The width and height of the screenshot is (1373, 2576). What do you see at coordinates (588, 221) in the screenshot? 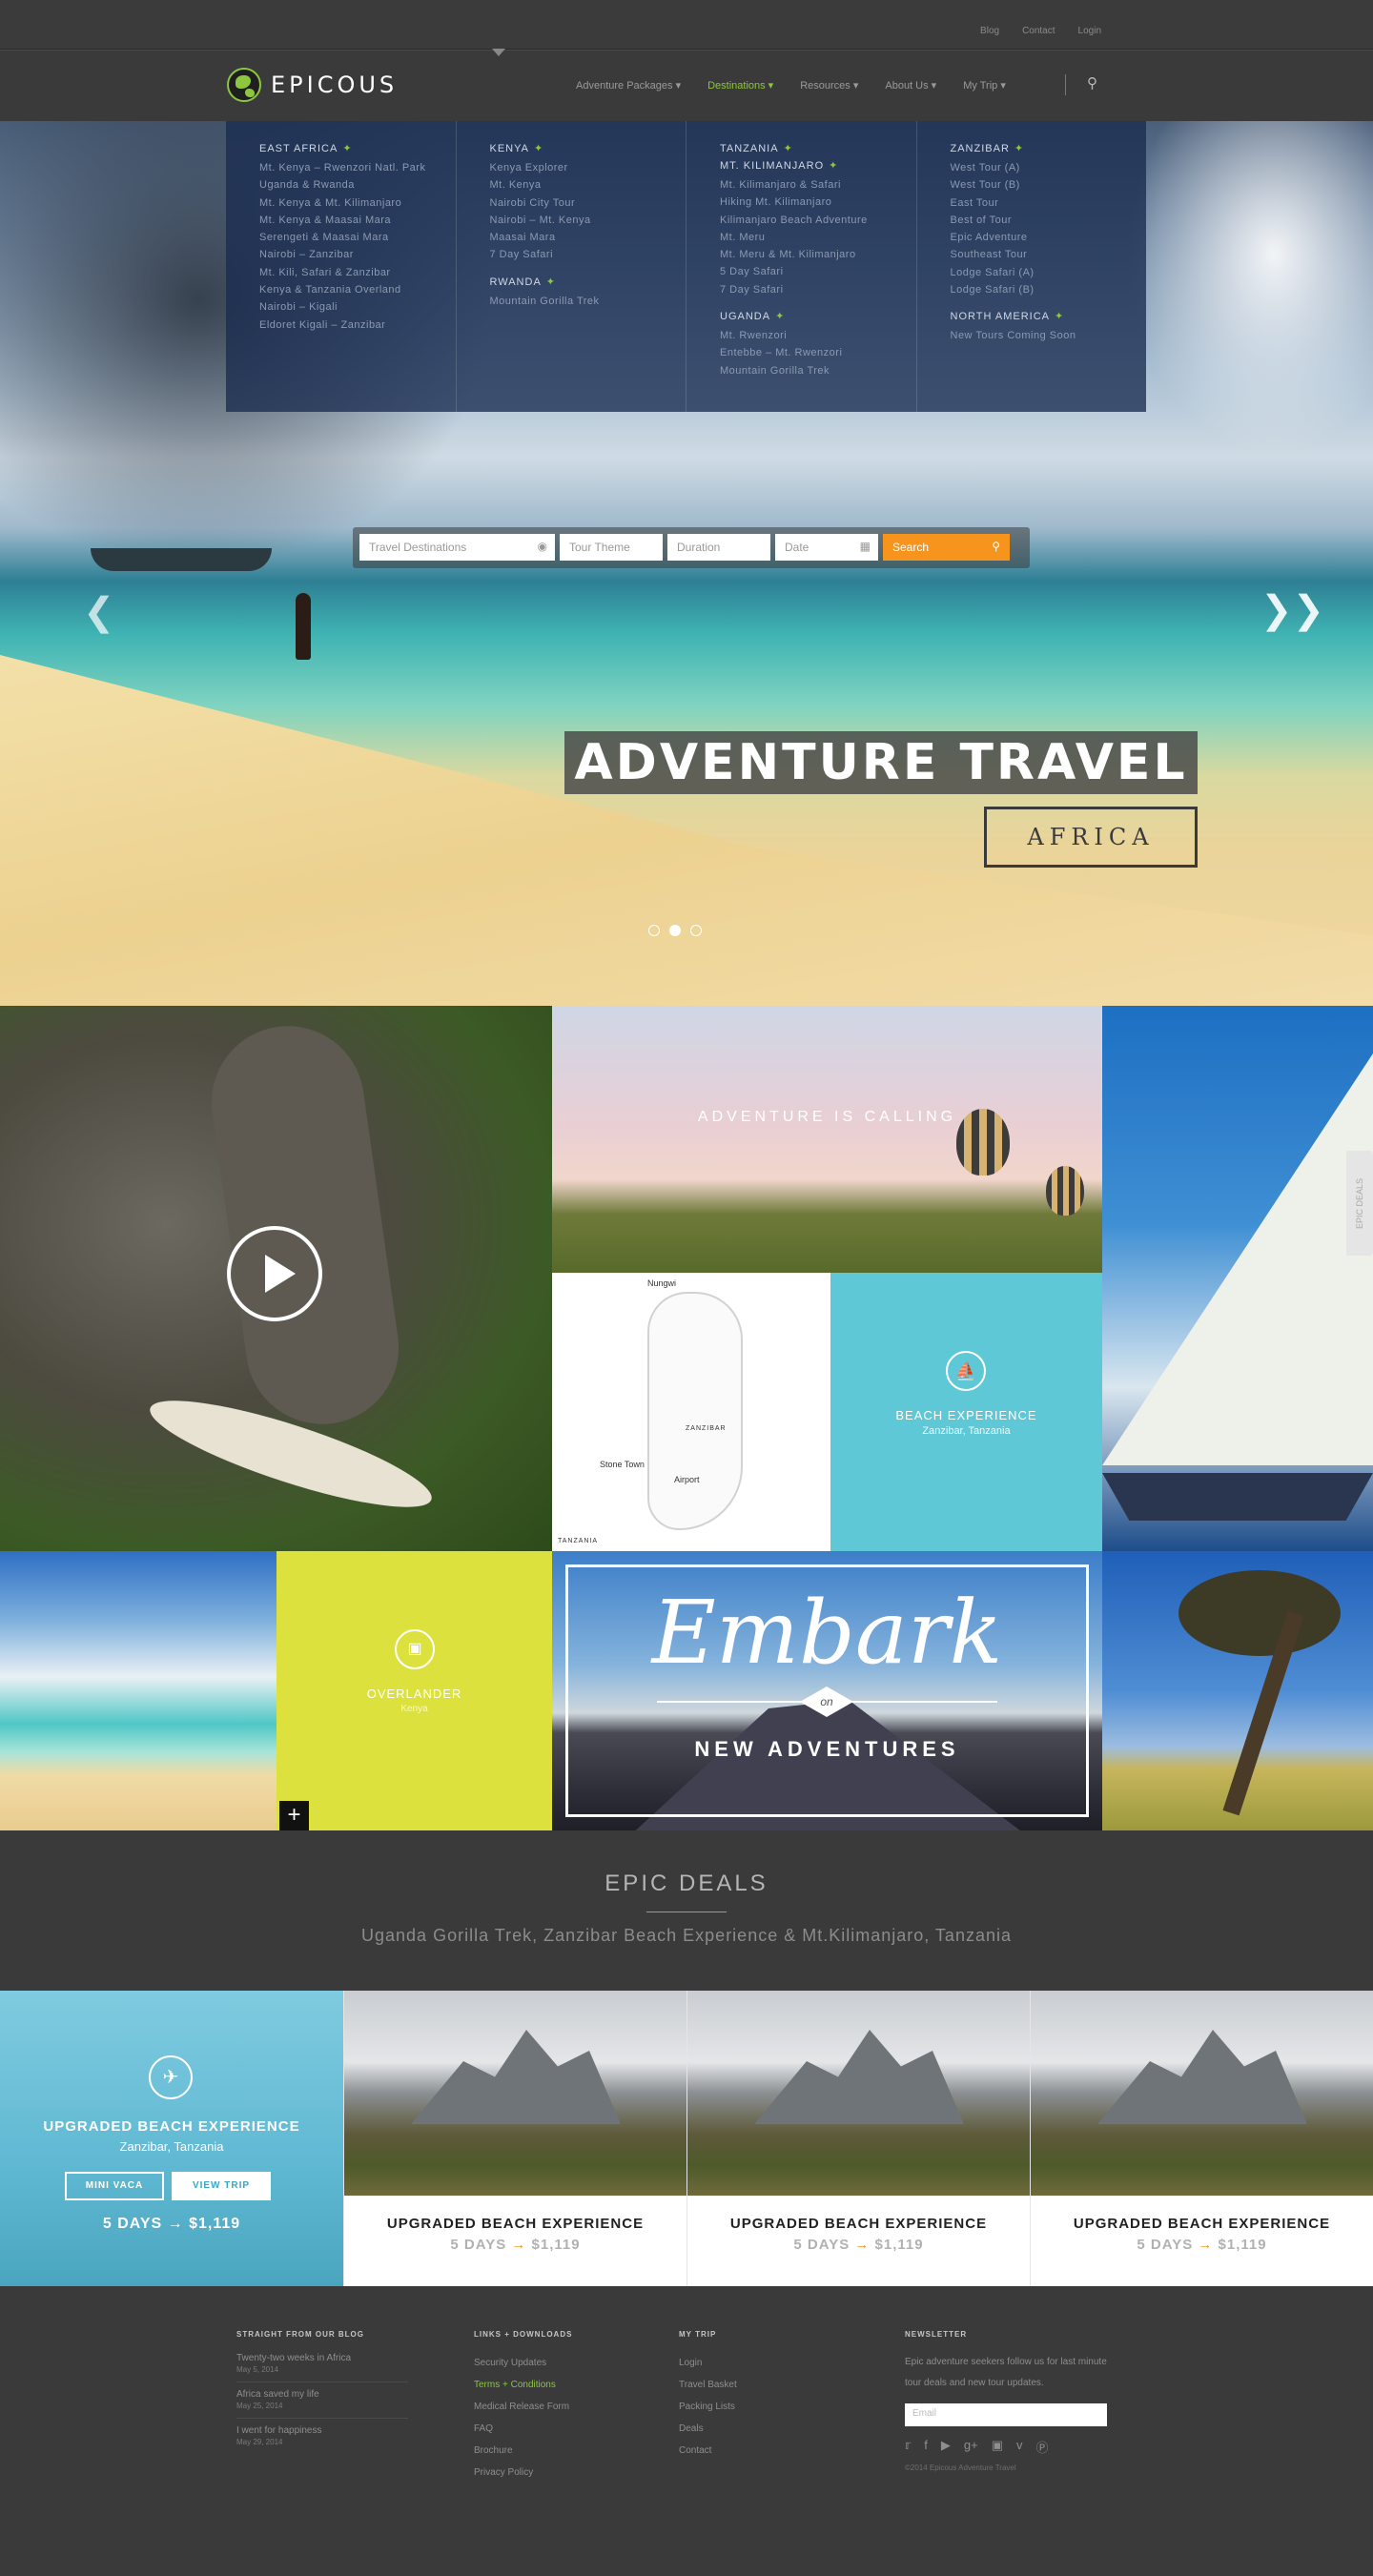
I see `mega-menu-item: Nairobi – Mt. Kenya` at bounding box center [588, 221].